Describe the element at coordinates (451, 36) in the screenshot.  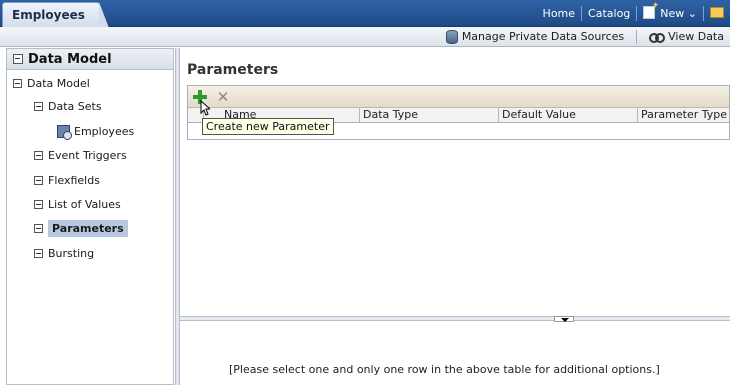
I see `database-icon` at that location.